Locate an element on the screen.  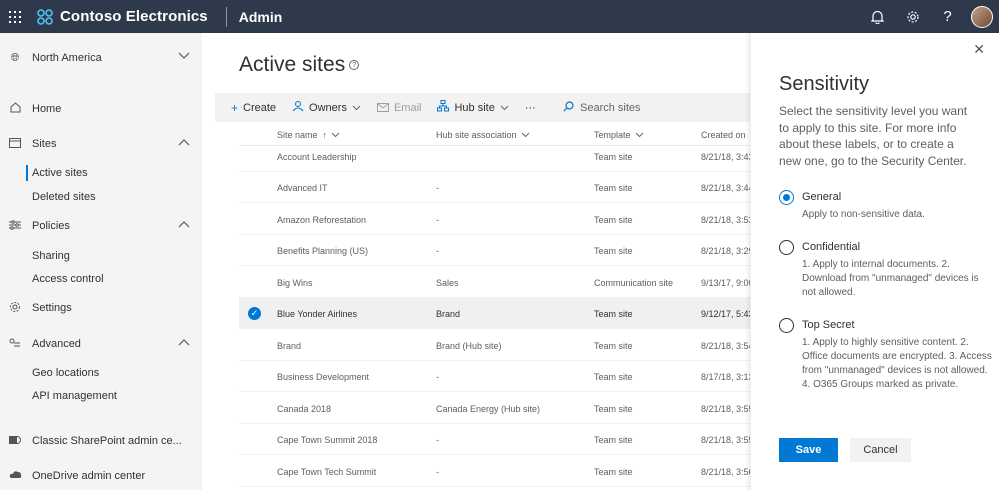
page-title-text: Active sites is located at coordinates (292, 64).